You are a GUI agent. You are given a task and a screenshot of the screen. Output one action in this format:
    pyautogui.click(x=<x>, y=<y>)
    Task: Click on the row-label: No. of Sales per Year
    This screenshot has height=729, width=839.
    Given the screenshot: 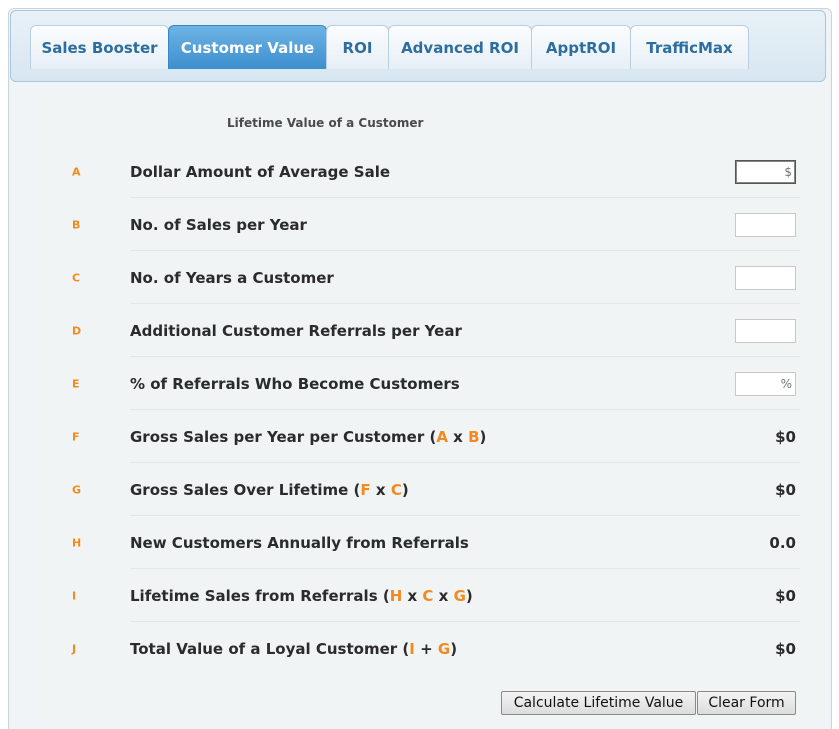 What is the action you would take?
    pyautogui.click(x=218, y=224)
    